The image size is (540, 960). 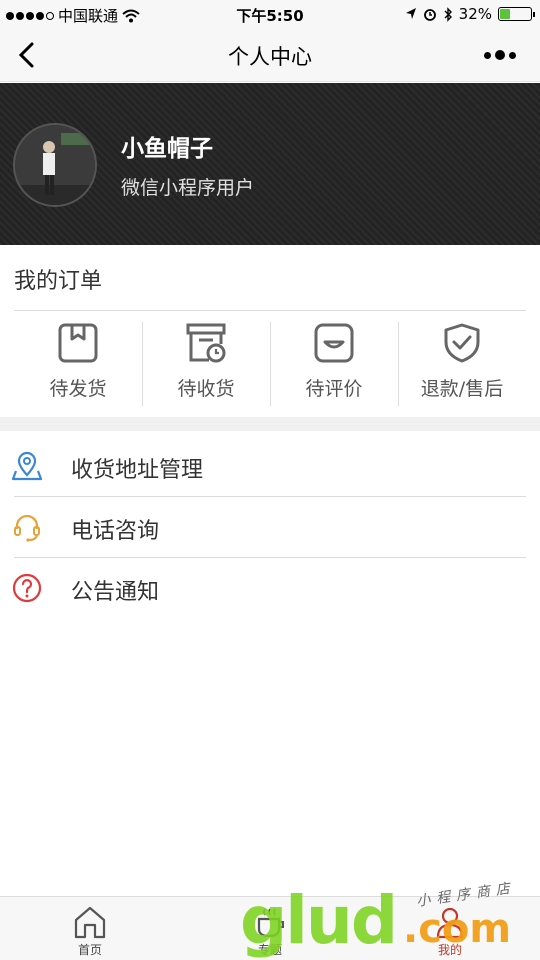 I want to click on battery-icon, so click(x=516, y=14).